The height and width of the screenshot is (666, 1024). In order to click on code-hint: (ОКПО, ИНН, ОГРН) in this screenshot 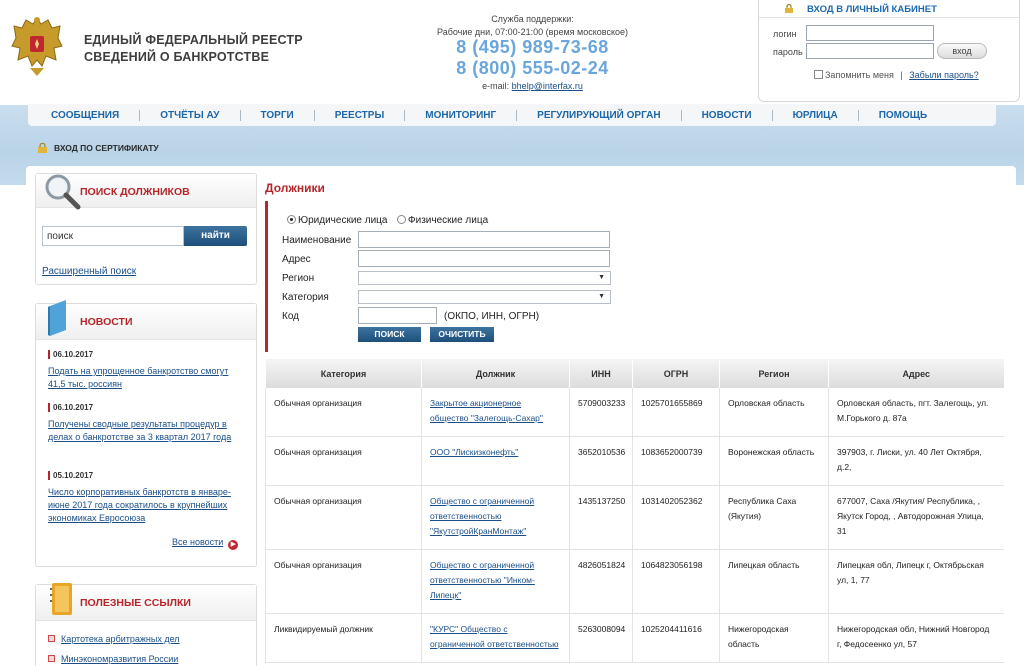, I will do `click(492, 316)`.